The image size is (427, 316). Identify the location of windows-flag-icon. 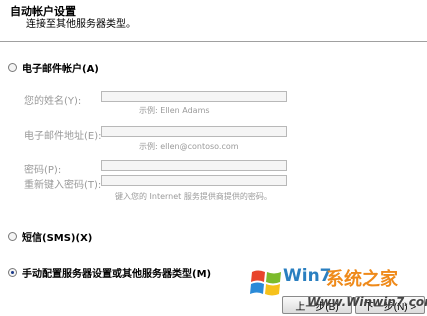
(265, 283).